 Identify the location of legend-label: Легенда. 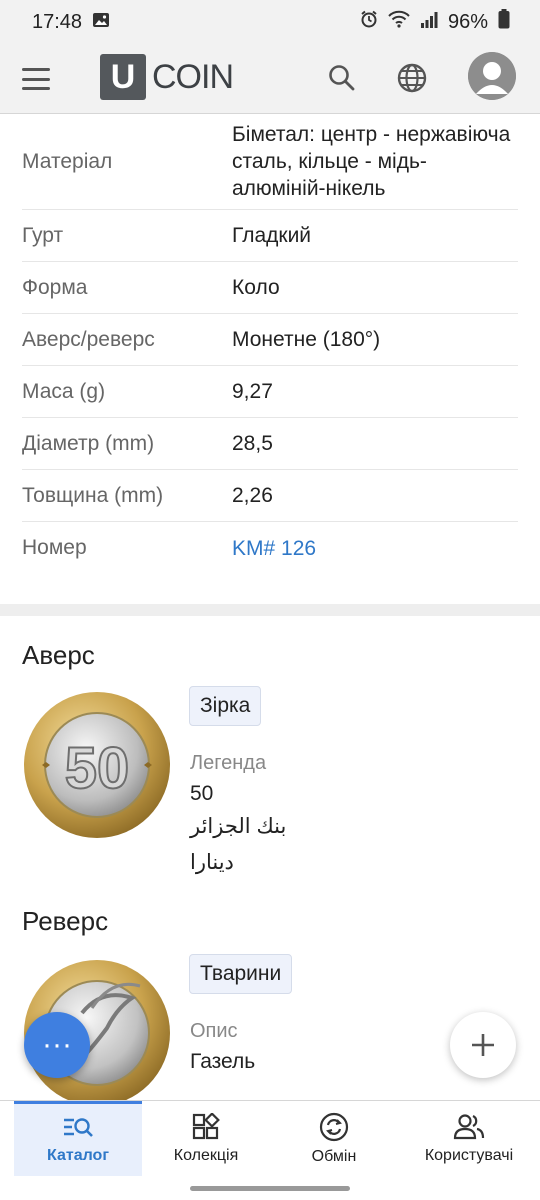
(228, 763).